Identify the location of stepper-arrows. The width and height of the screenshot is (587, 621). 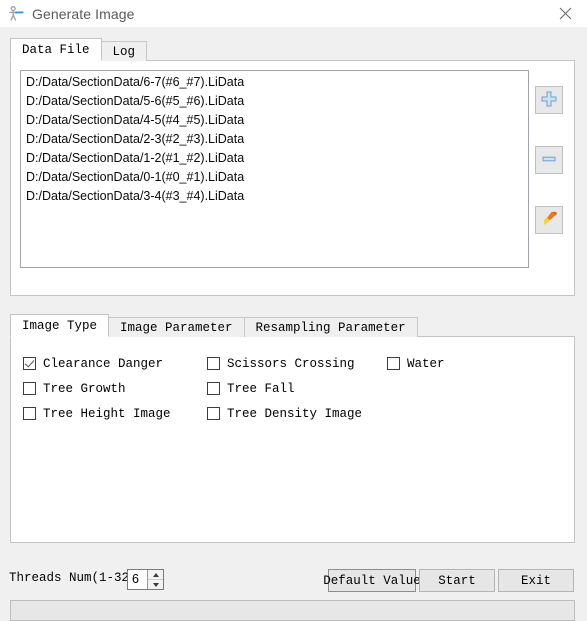
(155, 579).